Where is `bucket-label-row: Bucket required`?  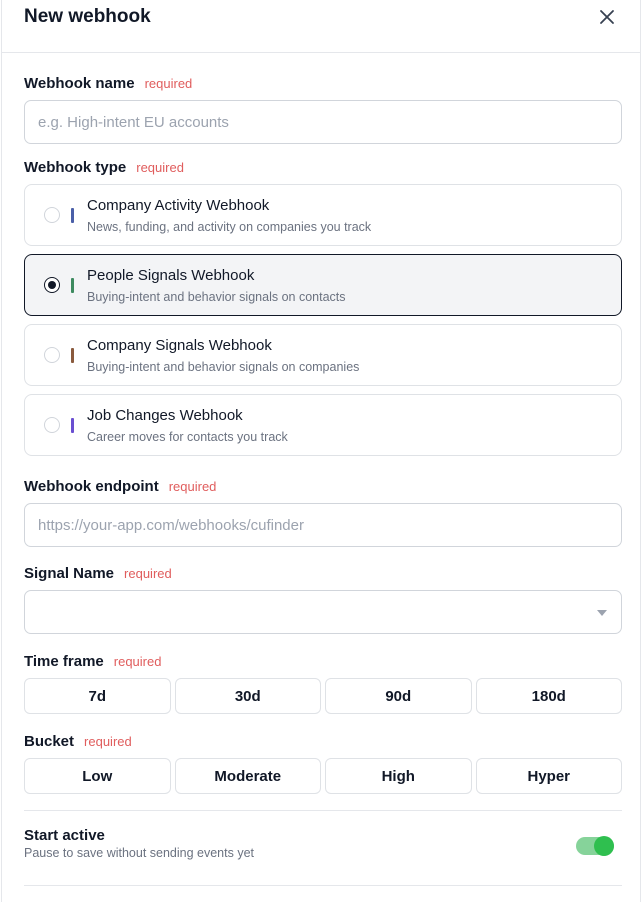 bucket-label-row: Bucket required is located at coordinates (78, 741).